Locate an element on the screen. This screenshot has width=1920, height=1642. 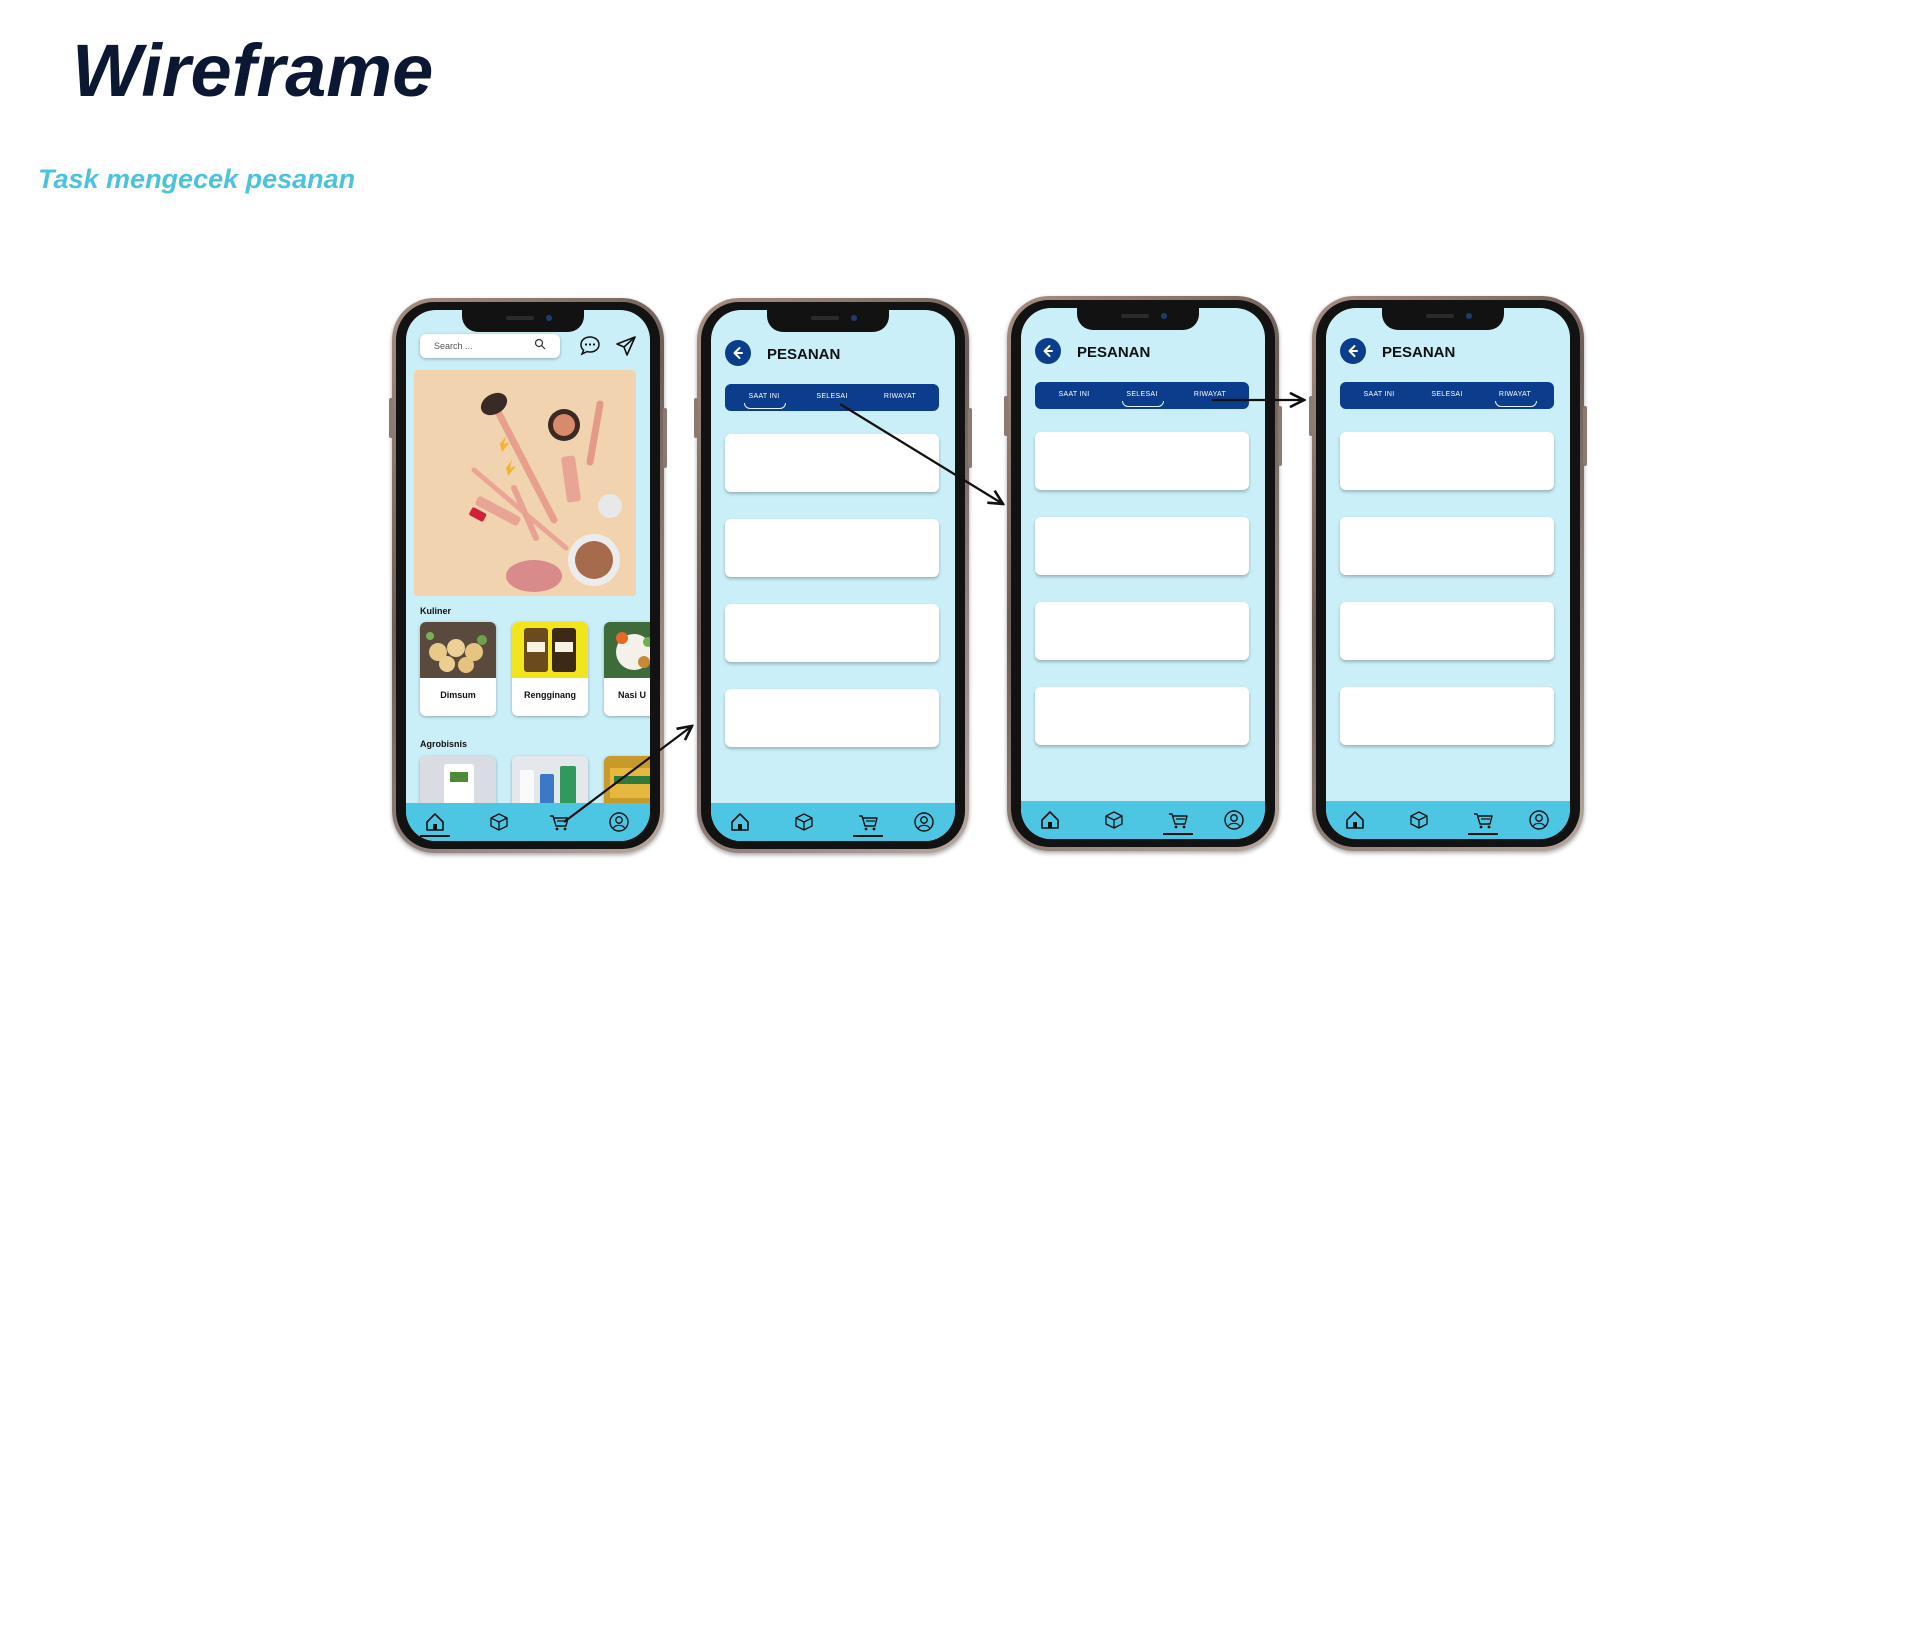
chat-icon is located at coordinates (590, 346).